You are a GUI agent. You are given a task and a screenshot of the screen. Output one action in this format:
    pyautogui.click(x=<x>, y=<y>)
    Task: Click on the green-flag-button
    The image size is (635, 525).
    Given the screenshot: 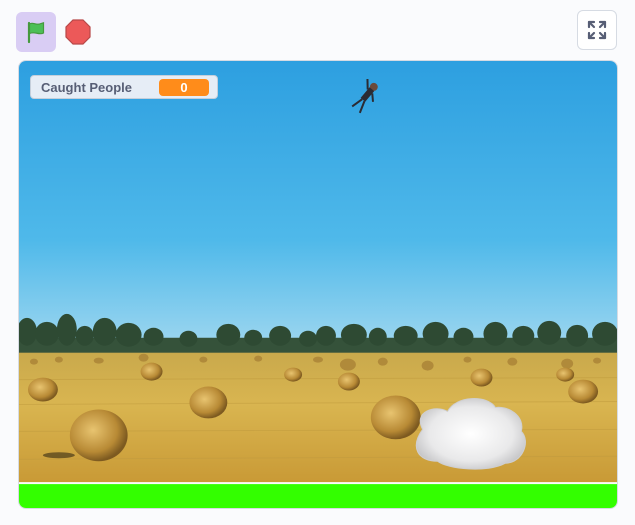 What is the action you would take?
    pyautogui.click(x=36, y=32)
    